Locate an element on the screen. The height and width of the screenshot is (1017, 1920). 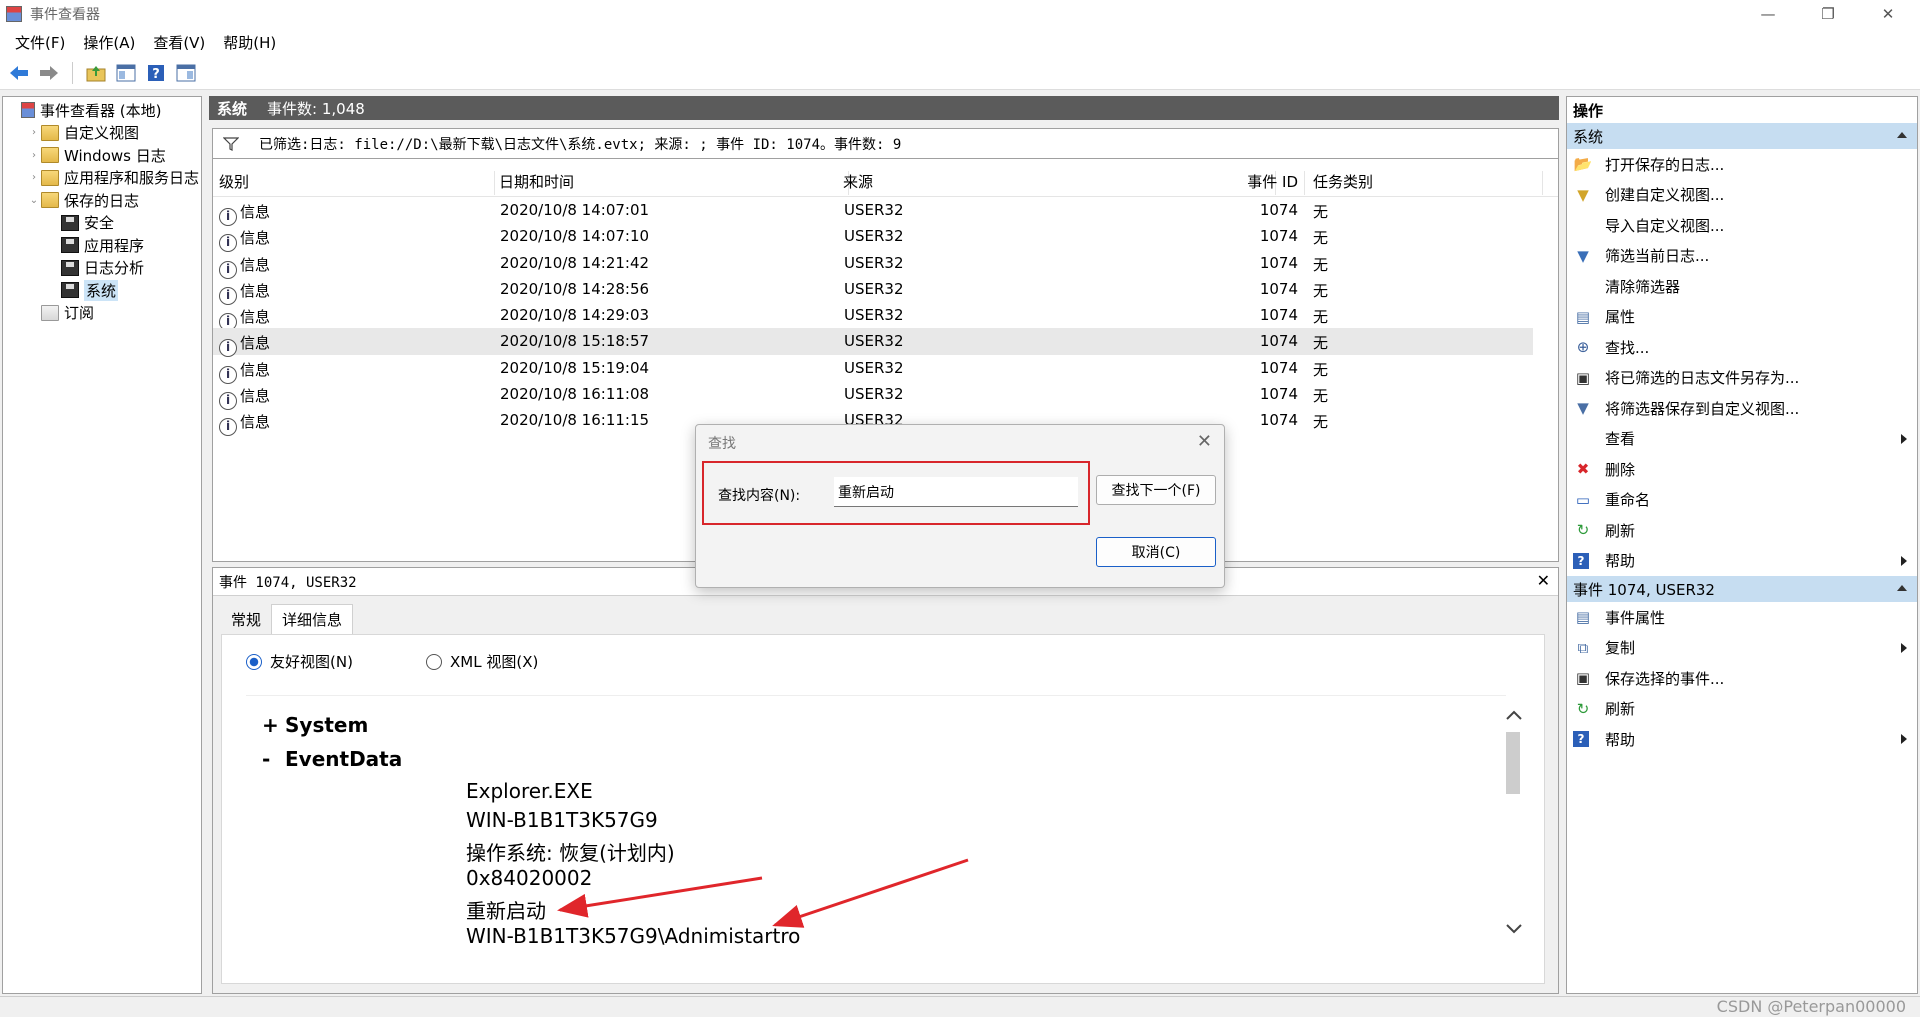
table-row: i 信息 2020/10/8 14:07:10 USER32 1074 无 is located at coordinates (873, 238).